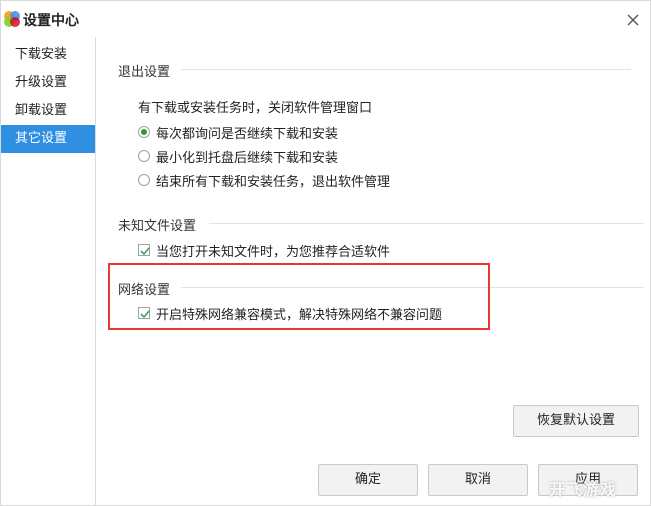 The height and width of the screenshot is (506, 651). I want to click on window-title: 设置中心, so click(51, 21).